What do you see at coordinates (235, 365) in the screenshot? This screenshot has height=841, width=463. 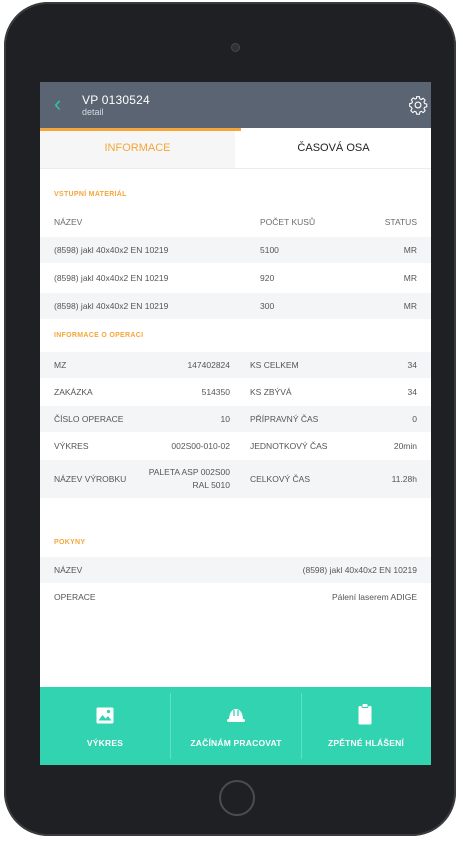 I see `info-row: MZ 147402824 KS CELKEM 34` at bounding box center [235, 365].